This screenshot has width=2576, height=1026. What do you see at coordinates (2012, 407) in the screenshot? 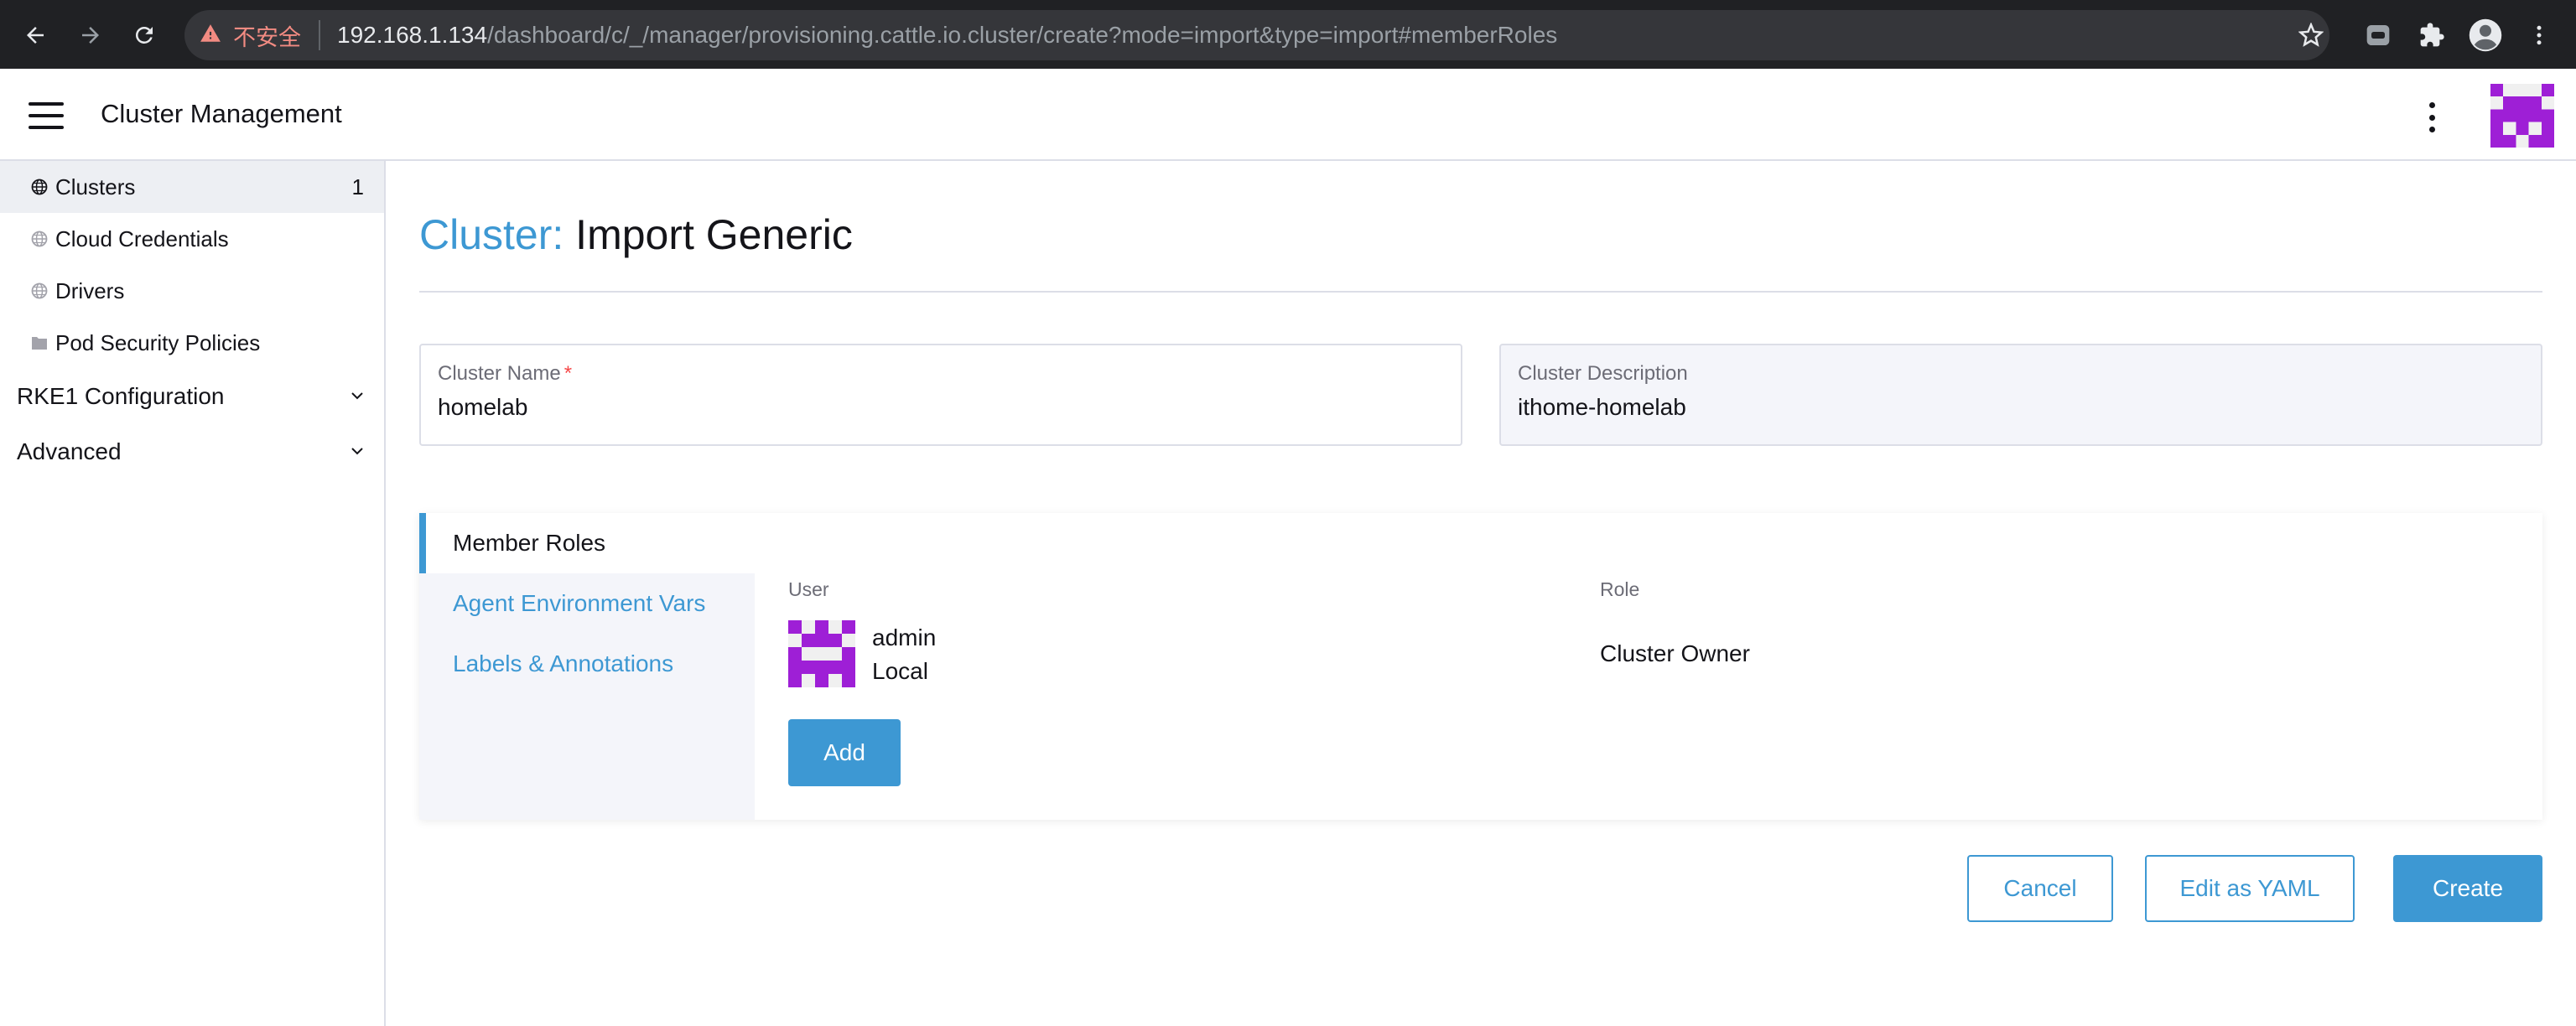
I see `cluster-description-input` at bounding box center [2012, 407].